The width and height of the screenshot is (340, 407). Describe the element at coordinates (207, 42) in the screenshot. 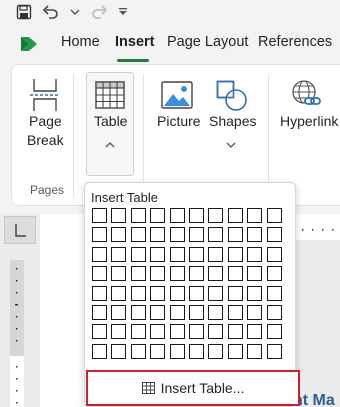

I see `tab-page-layout: Page Layout` at that location.